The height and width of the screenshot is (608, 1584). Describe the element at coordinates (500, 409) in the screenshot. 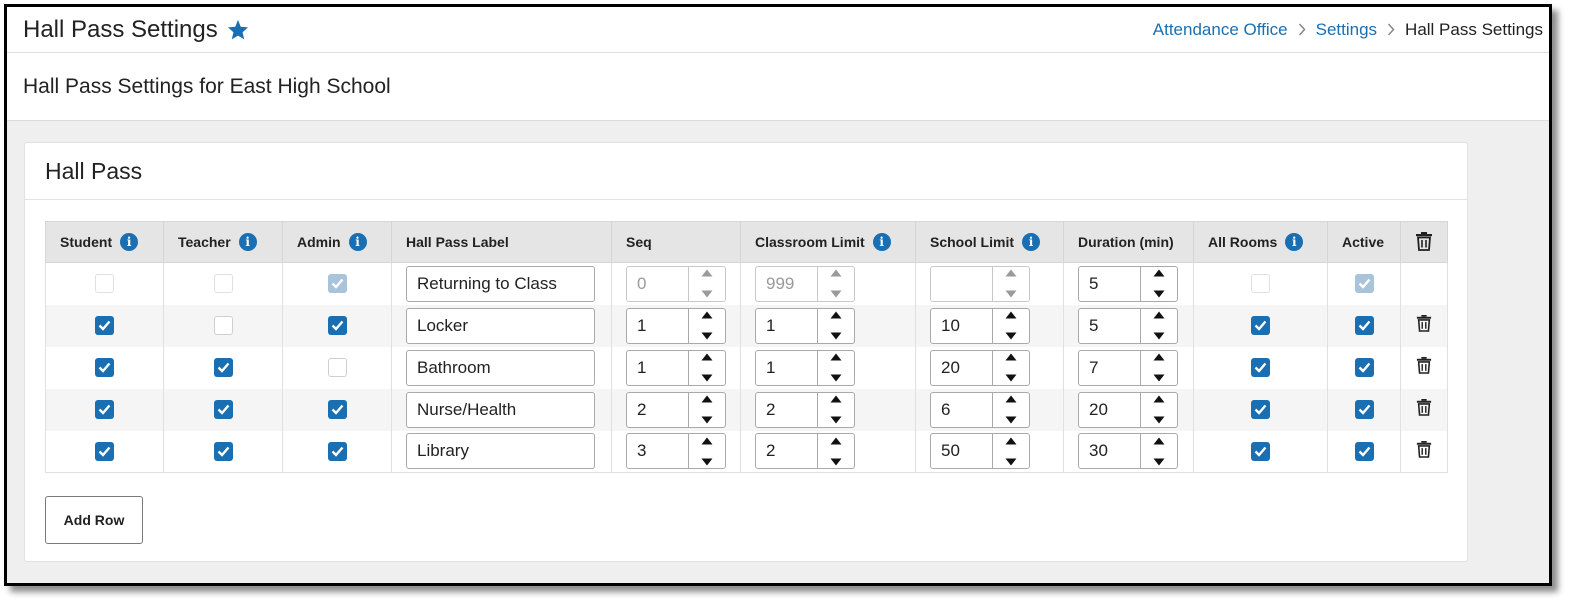

I see `hall-pass-label-input: Nurse/Health` at that location.